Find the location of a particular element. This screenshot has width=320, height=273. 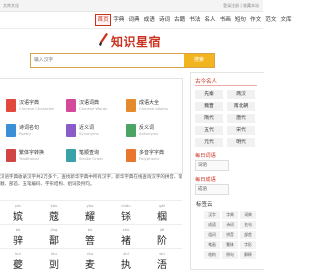

intro-line: 顺、部首、五笔编码、字形结构、组词及例句。 is located at coordinates (47, 184).